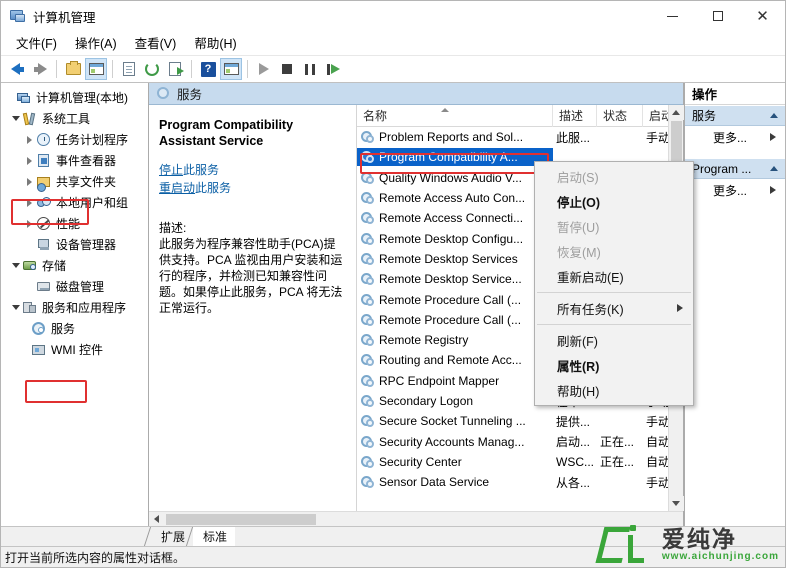  What do you see at coordinates (455, 115) in the screenshot?
I see `column-header-name: 名称` at bounding box center [455, 115].